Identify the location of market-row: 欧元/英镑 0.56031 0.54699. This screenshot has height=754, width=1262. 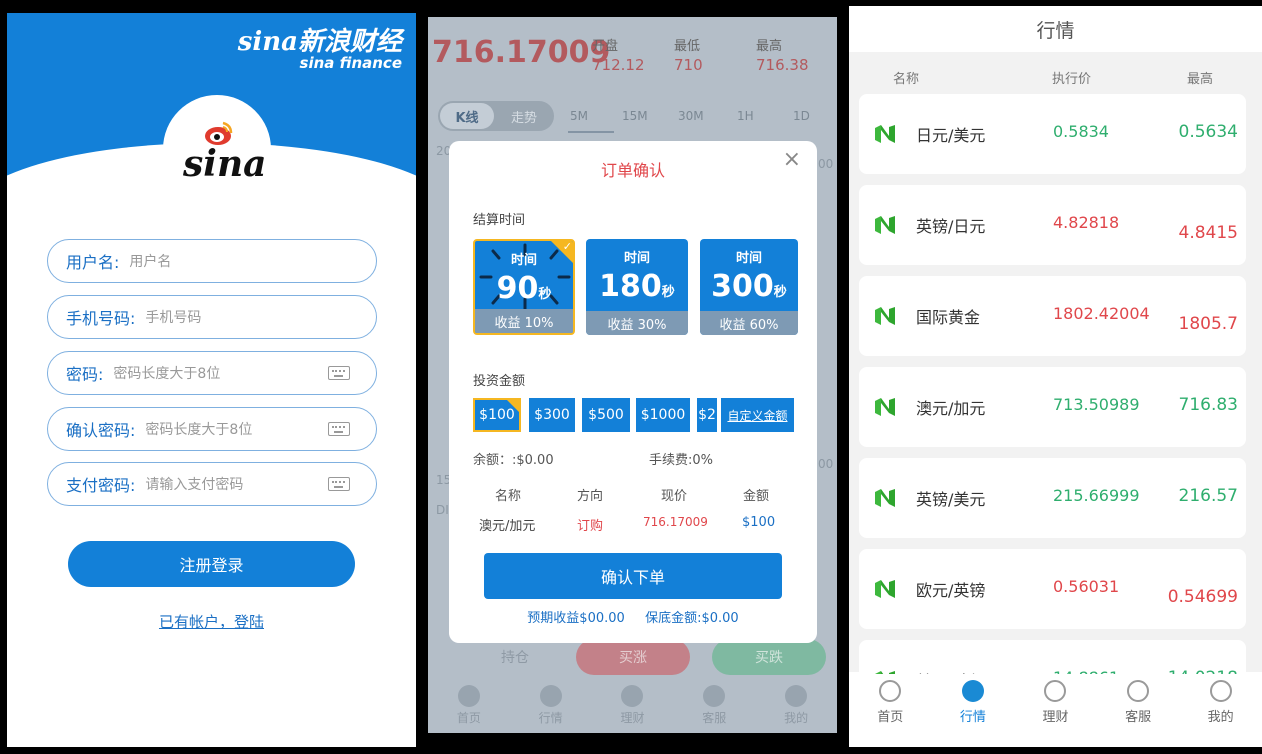
(1052, 589).